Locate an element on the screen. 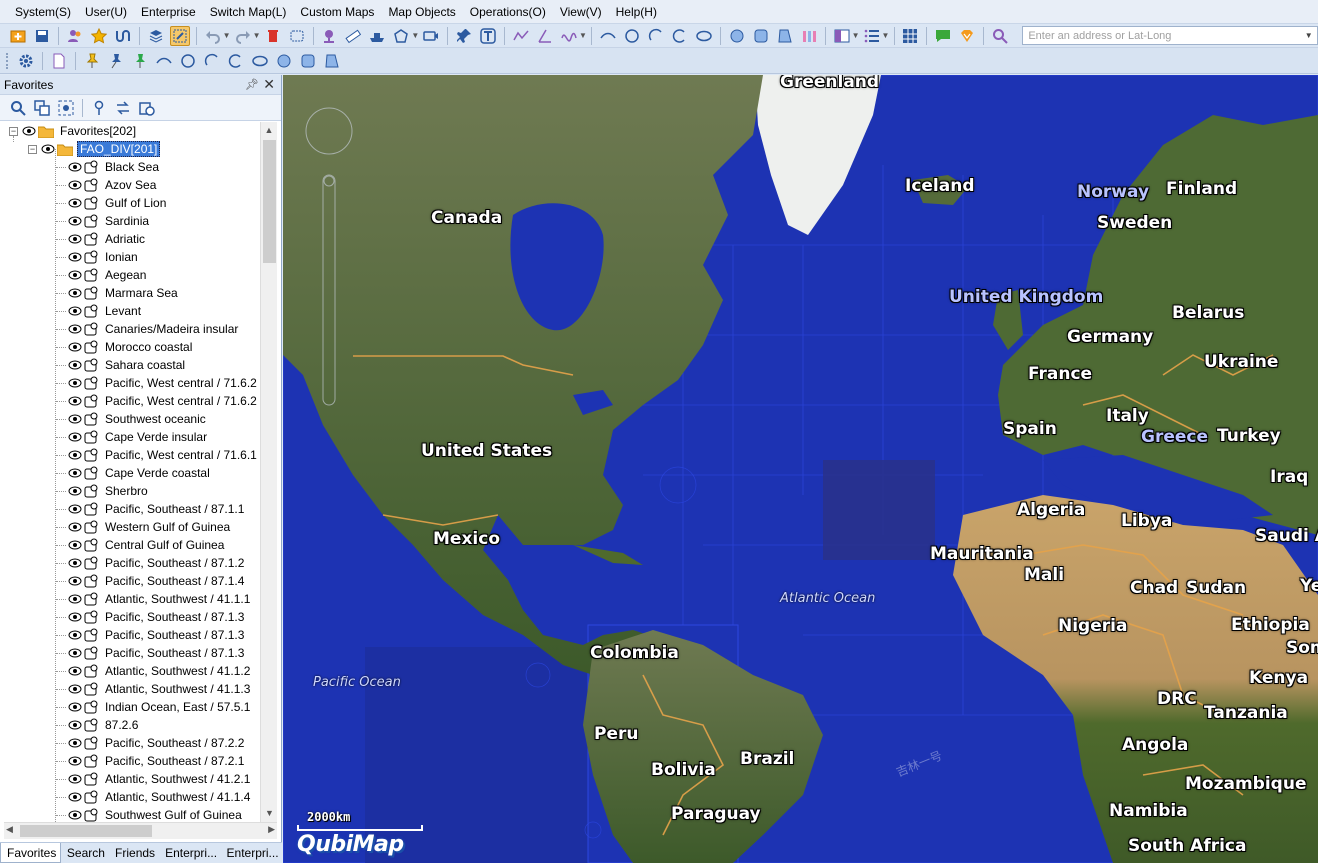  pin-panel-icon: 📌︎ is located at coordinates (252, 84).